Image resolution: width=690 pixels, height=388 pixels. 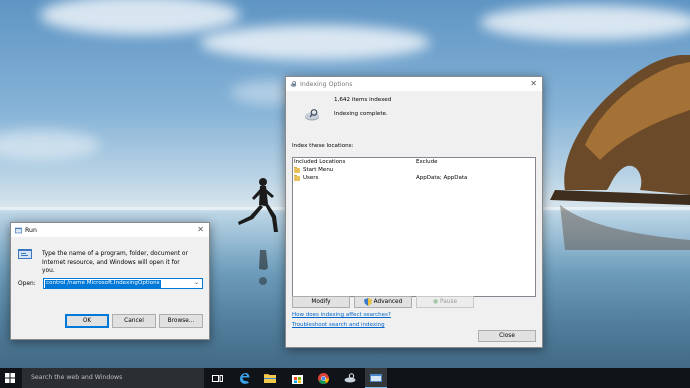 What do you see at coordinates (311, 178) in the screenshot?
I see `location-name: Users` at bounding box center [311, 178].